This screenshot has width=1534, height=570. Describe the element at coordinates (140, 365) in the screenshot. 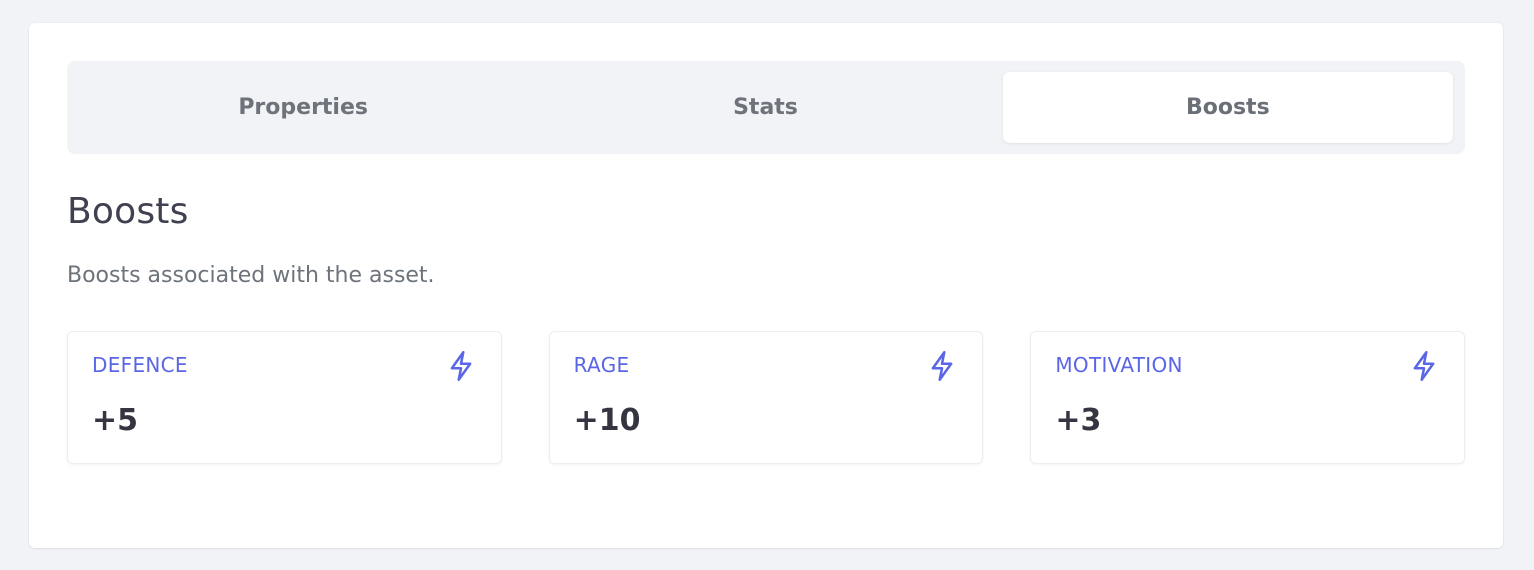

I see `boost-name: DEFENCE` at that location.